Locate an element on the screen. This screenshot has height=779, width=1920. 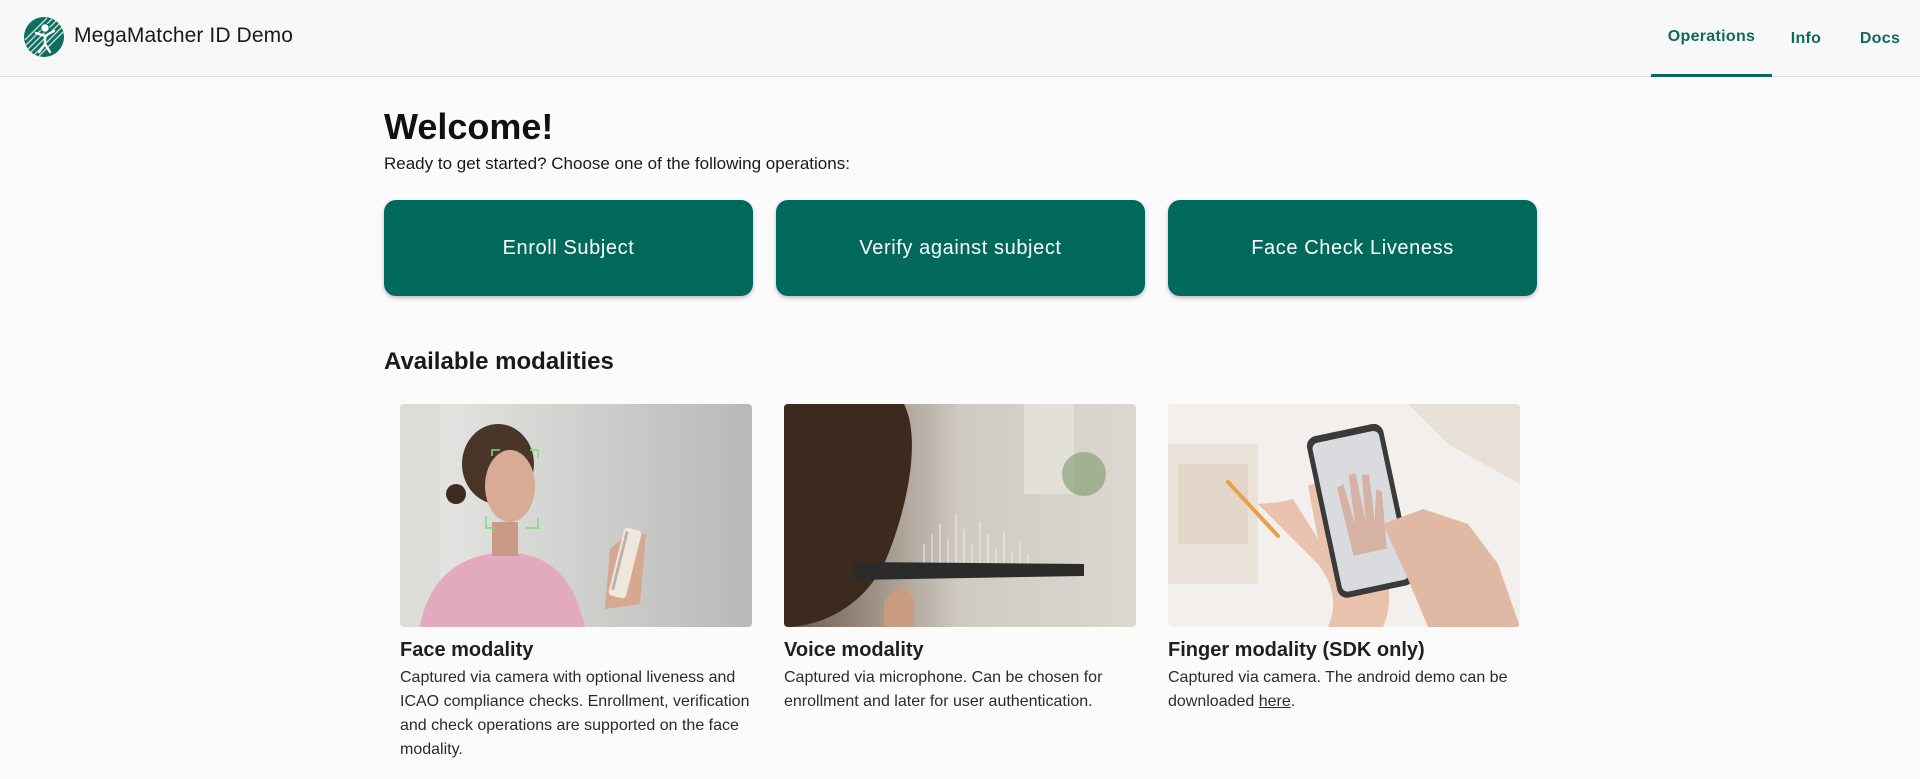
voice-modality-title: Voice modality is located at coordinates (854, 650).